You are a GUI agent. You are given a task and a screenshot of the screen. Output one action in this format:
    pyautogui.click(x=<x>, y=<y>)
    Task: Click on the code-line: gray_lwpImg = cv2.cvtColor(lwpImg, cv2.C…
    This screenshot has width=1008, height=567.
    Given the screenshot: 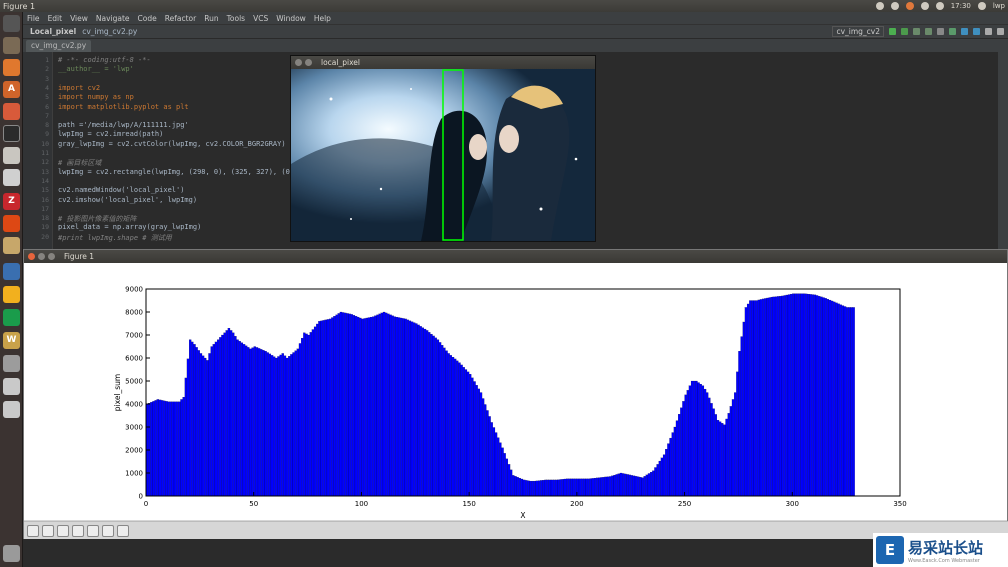 What is the action you would take?
    pyautogui.click(x=172, y=144)
    